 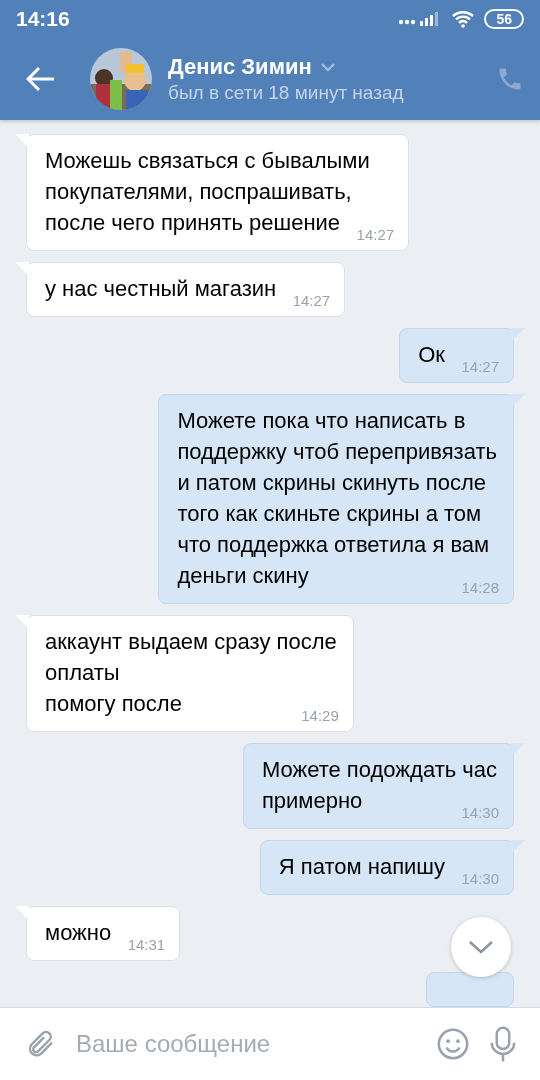 I want to click on status-time: 14:16, so click(x=43, y=19).